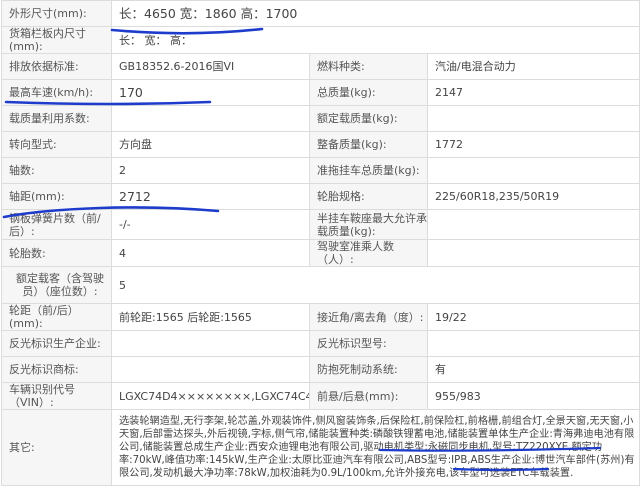 This screenshot has height=493, width=640. Describe the element at coordinates (210, 118) in the screenshot. I see `value-load-utilization` at that location.